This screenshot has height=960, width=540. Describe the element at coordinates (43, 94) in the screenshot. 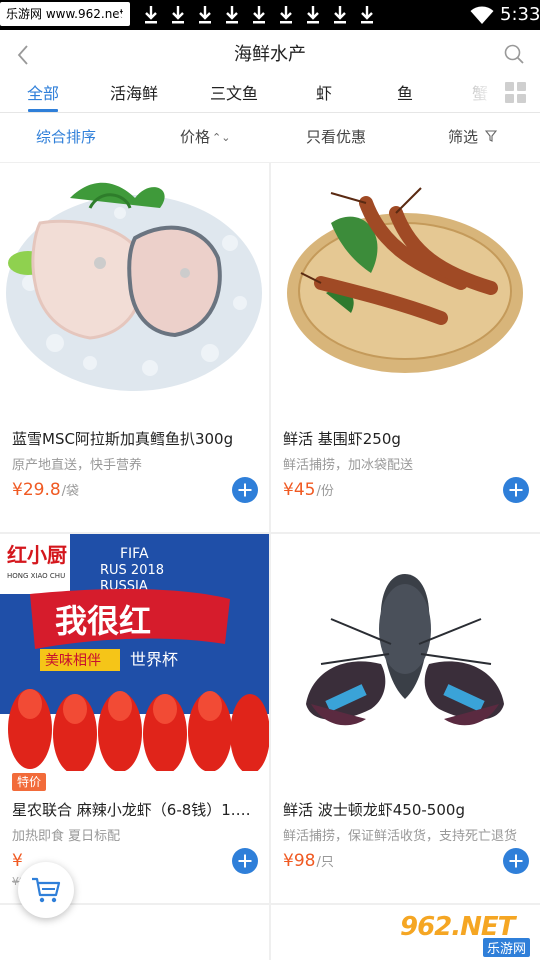

I see `tab-all: 全部` at that location.